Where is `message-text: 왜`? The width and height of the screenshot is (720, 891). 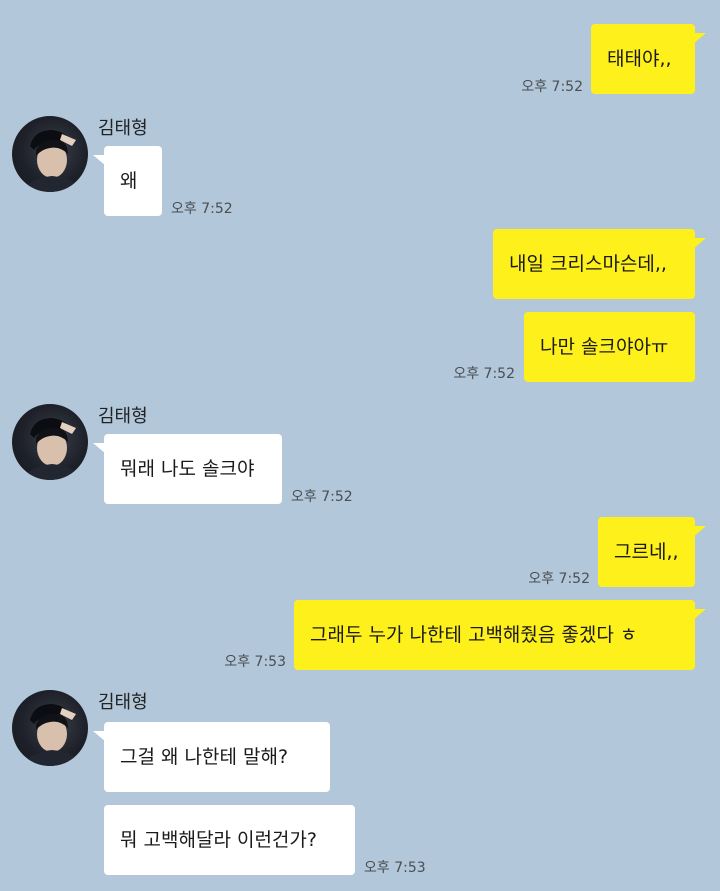
message-text: 왜 is located at coordinates (129, 180).